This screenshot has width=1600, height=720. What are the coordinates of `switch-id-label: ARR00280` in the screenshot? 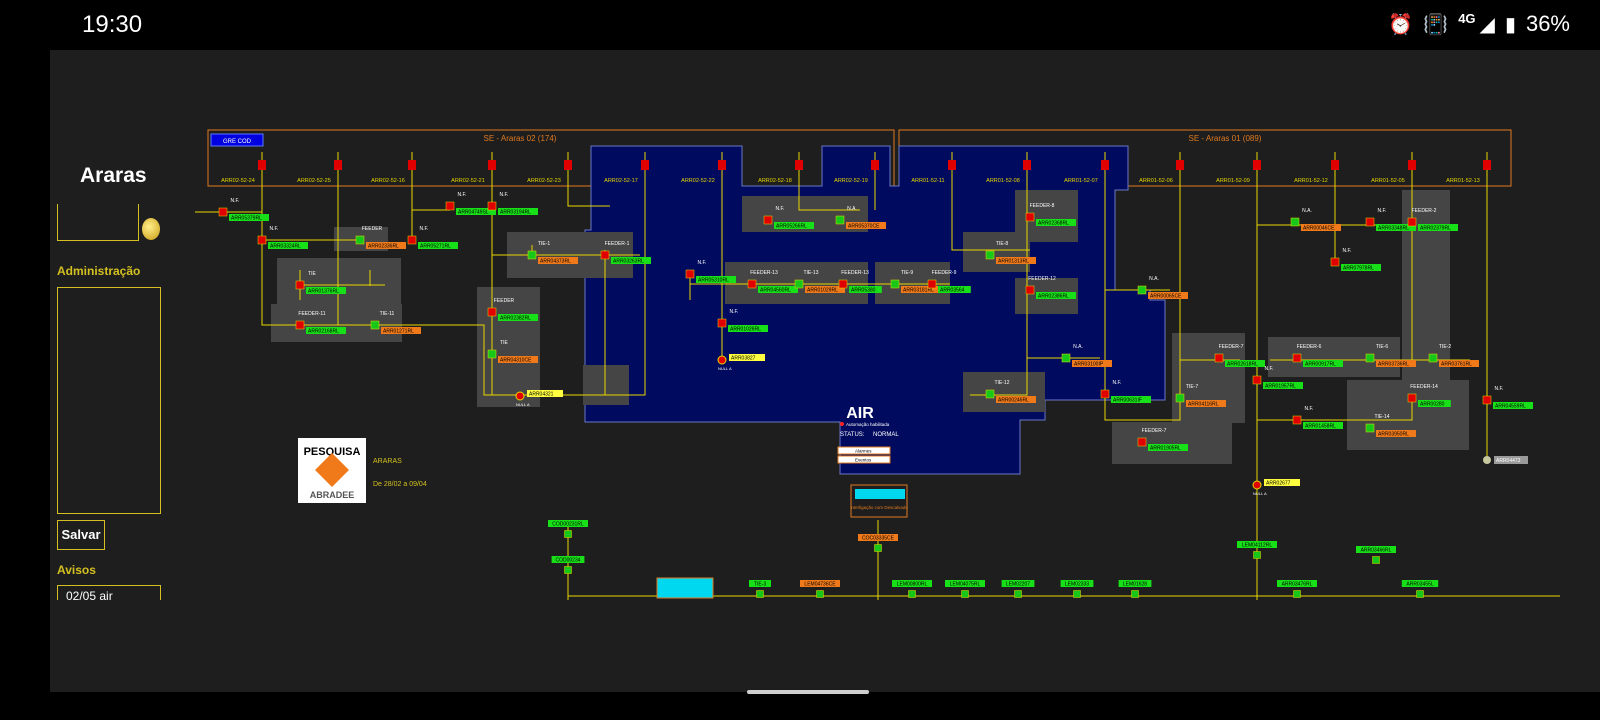 It's located at (1432, 405).